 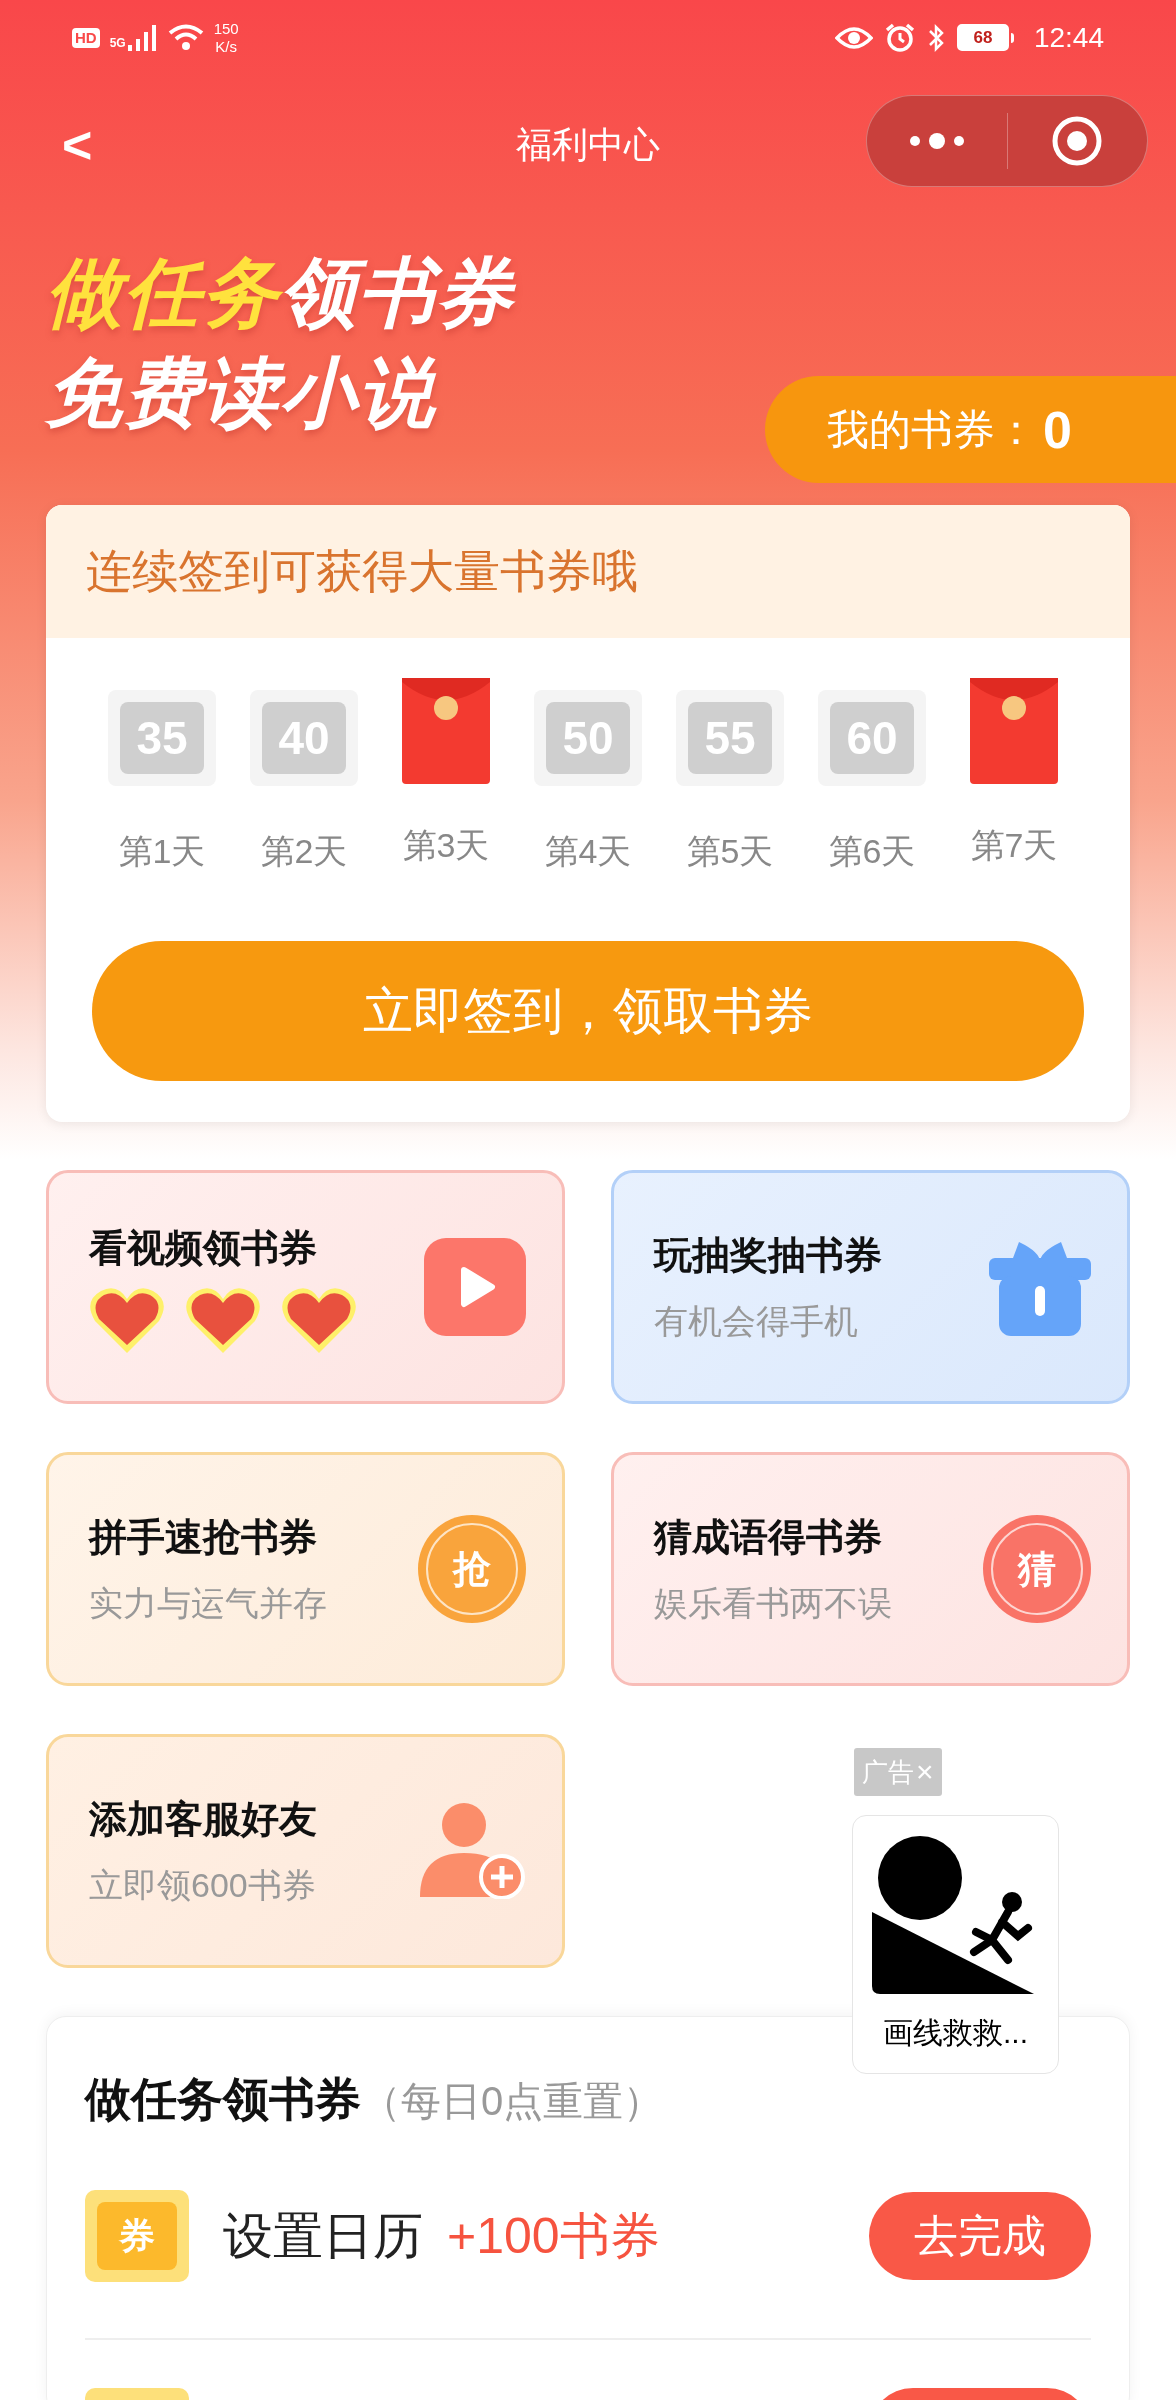 What do you see at coordinates (305, 1569) in the screenshot?
I see `task-card: 拼手速抢书券 实力与运气并存 抢` at bounding box center [305, 1569].